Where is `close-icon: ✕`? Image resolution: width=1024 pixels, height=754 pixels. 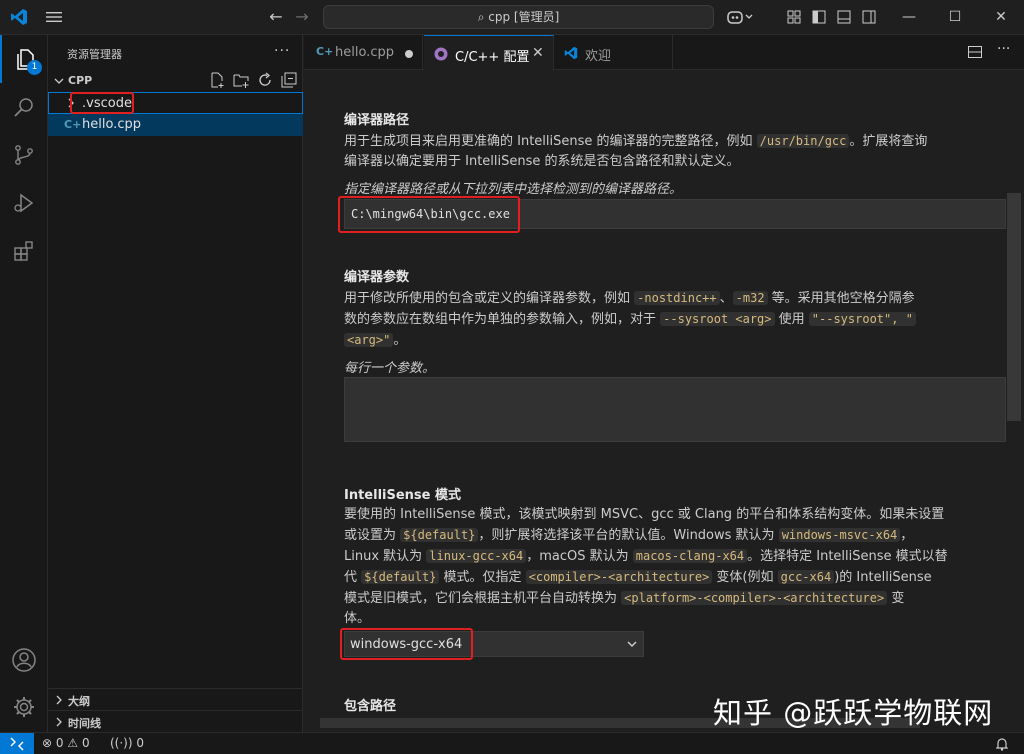 close-icon: ✕ is located at coordinates (538, 53).